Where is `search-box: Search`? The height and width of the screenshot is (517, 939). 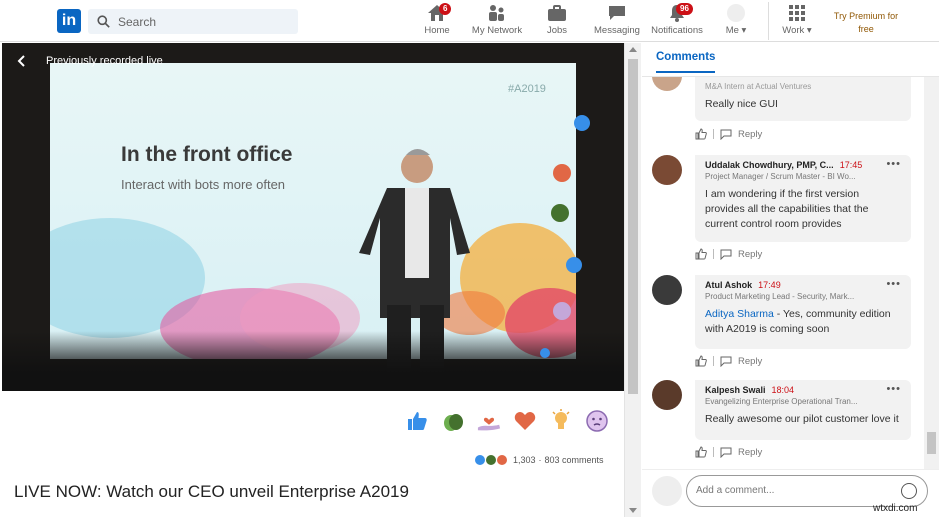 search-box: Search is located at coordinates (193, 21).